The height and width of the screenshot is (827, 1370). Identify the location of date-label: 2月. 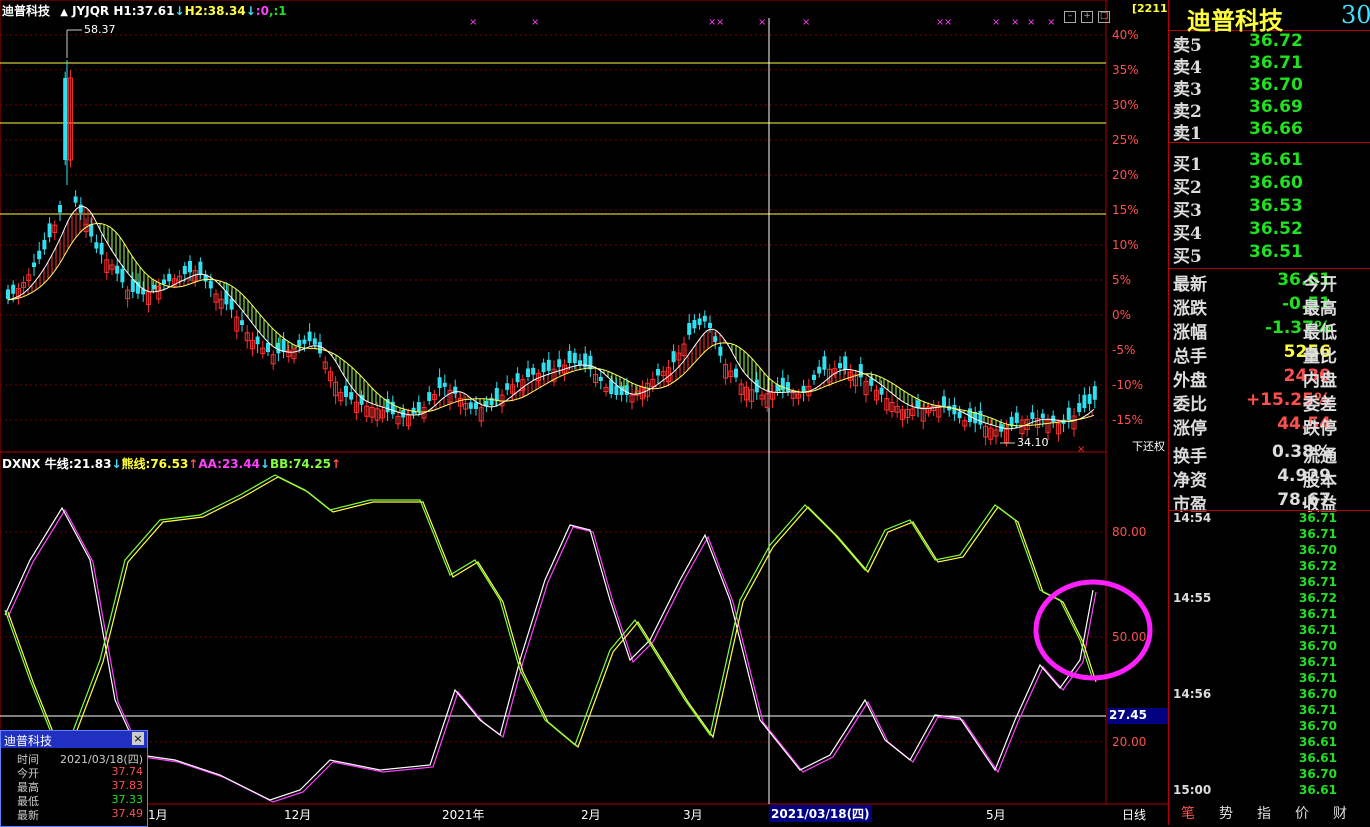
(591, 815).